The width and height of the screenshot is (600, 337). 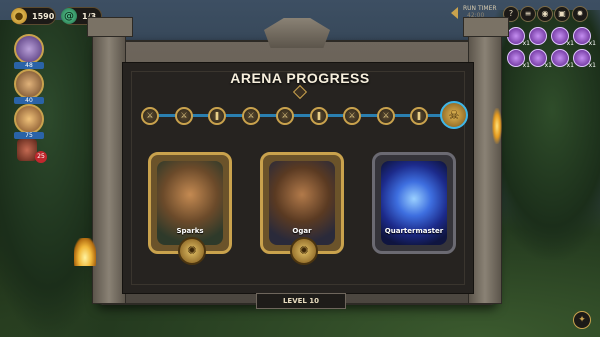 What do you see at coordinates (190, 208) in the screenshot?
I see `choice-card-sparks: Sparks ✺` at bounding box center [190, 208].